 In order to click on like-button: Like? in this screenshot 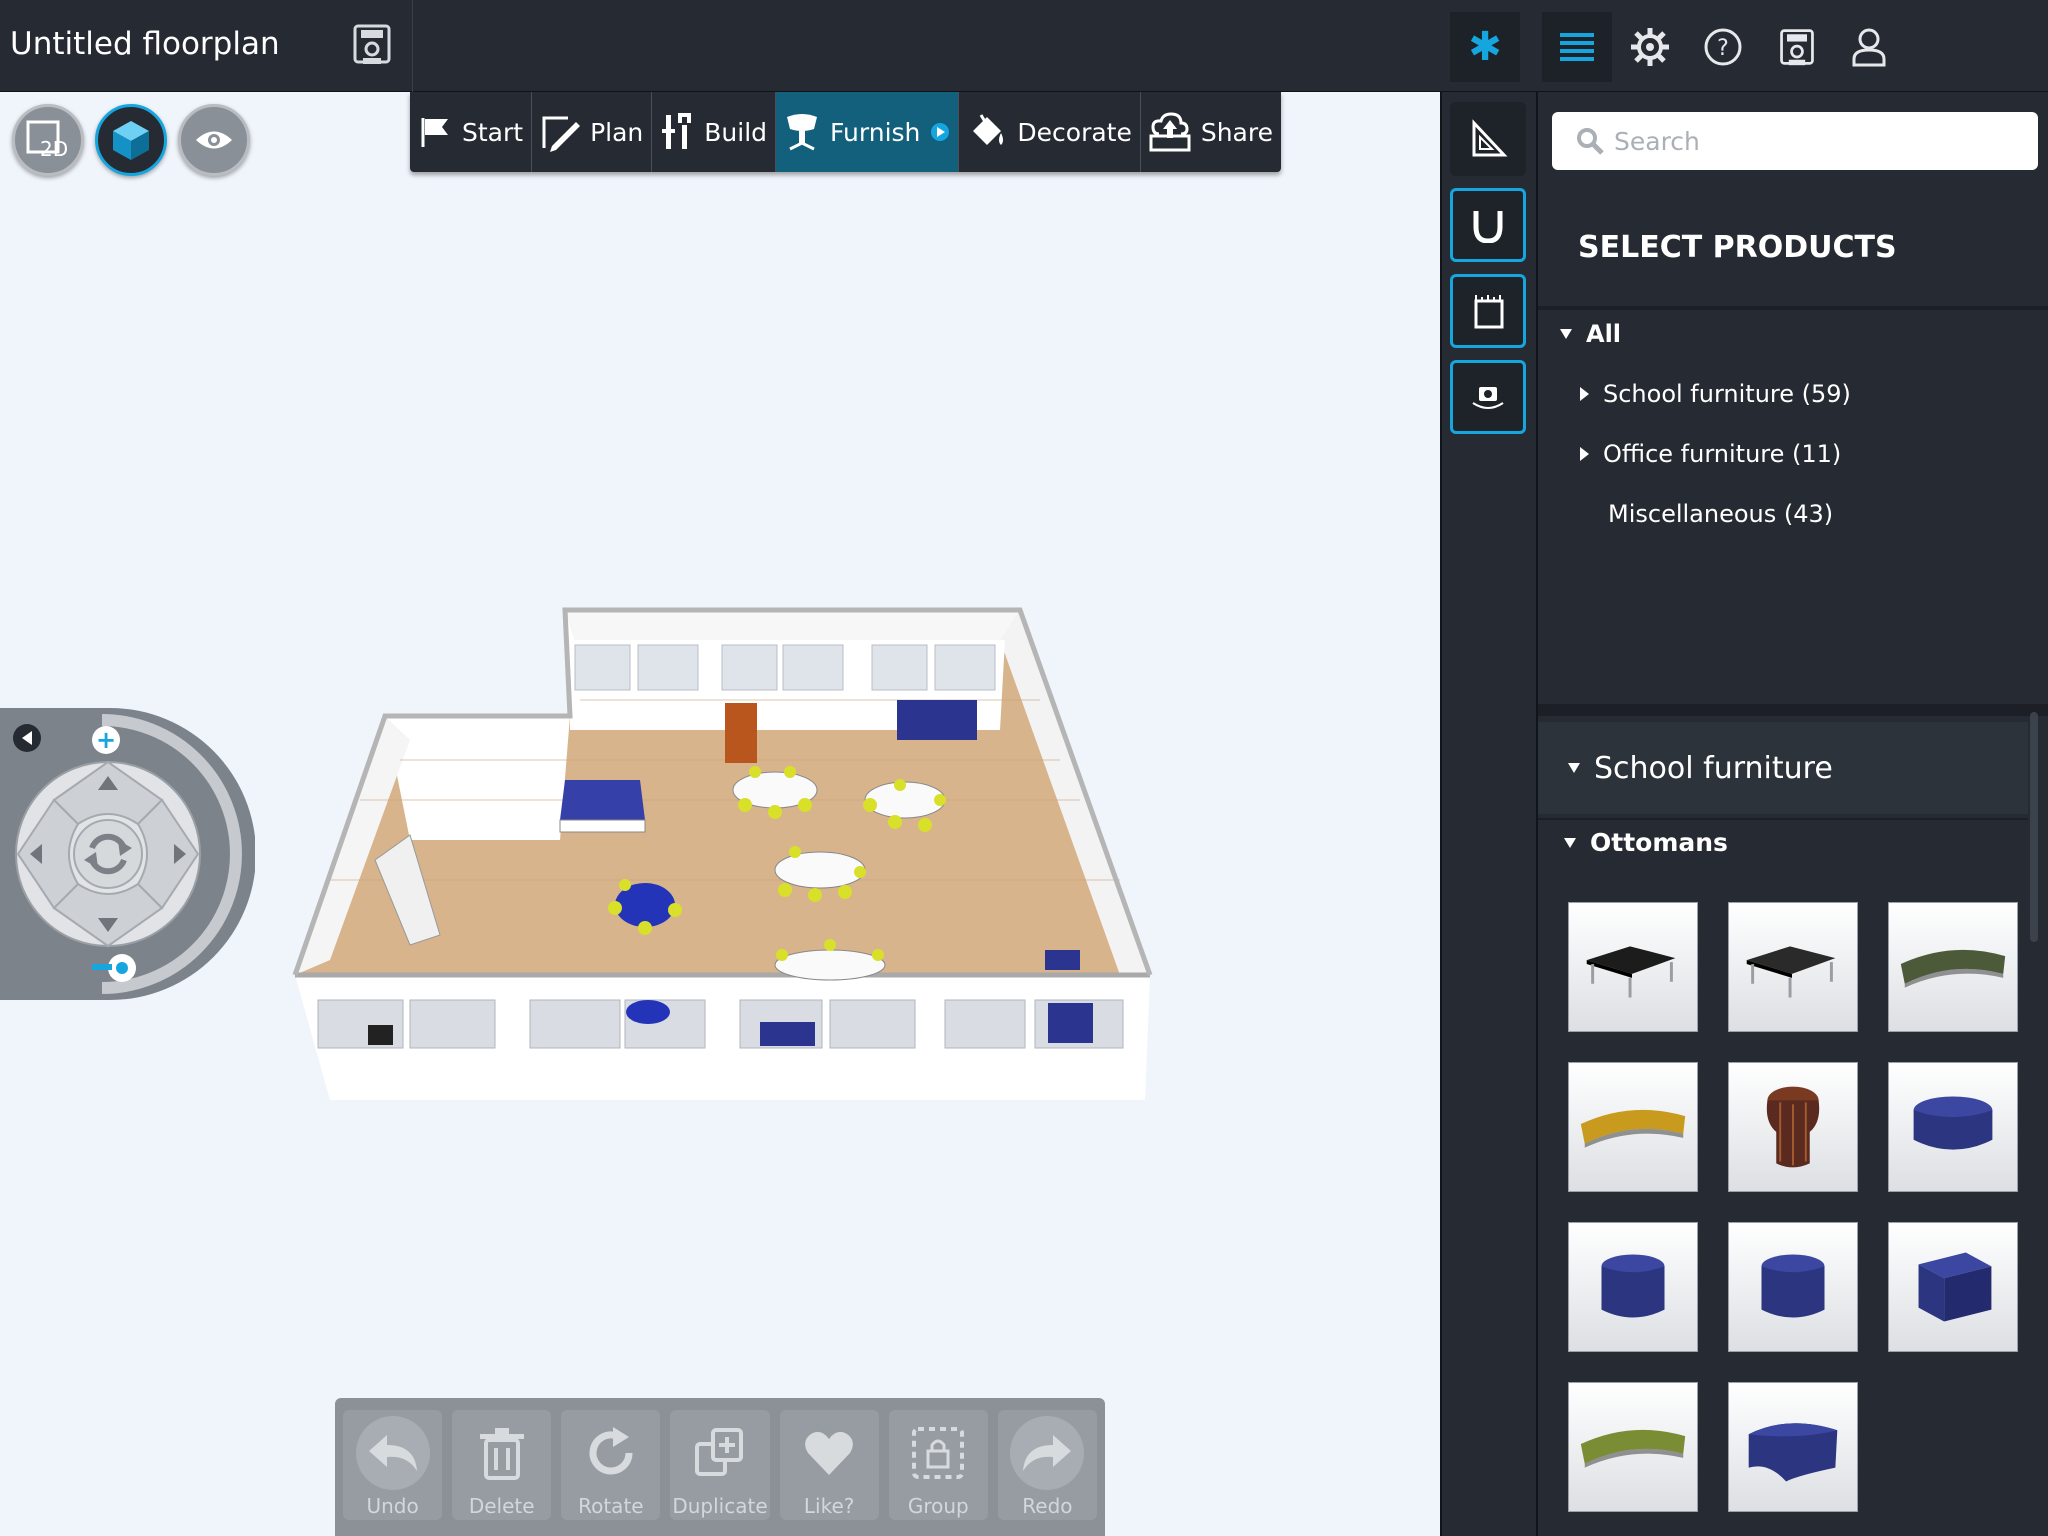, I will do `click(829, 1465)`.